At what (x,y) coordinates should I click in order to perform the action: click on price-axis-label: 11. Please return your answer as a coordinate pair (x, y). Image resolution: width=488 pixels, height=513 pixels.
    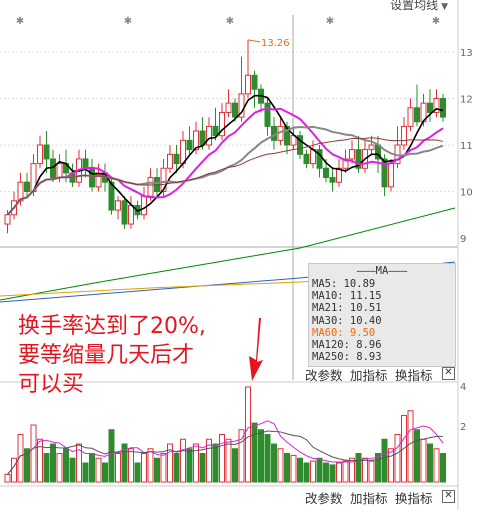
    Looking at the image, I should click on (466, 146).